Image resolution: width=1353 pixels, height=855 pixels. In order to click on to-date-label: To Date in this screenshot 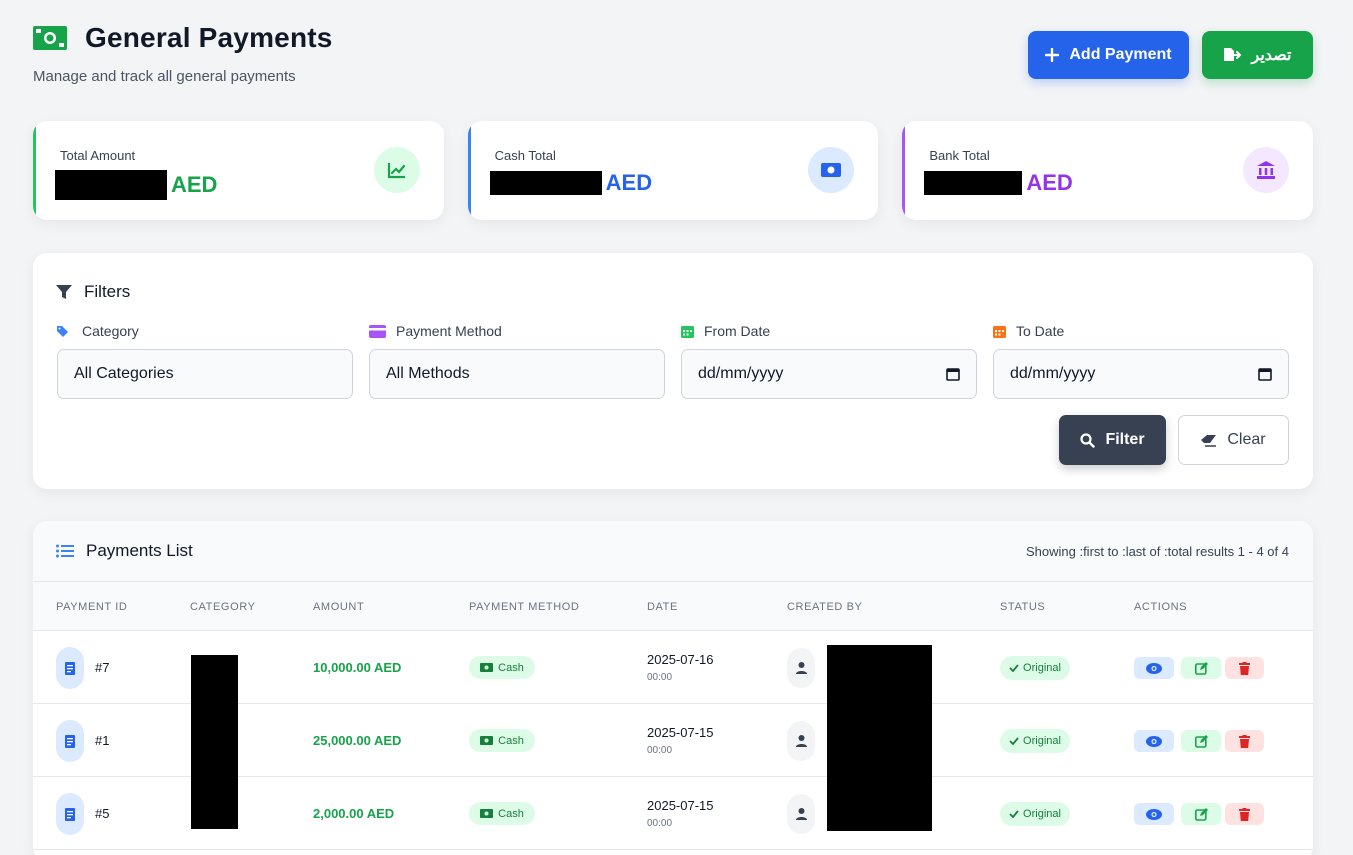, I will do `click(1040, 331)`.